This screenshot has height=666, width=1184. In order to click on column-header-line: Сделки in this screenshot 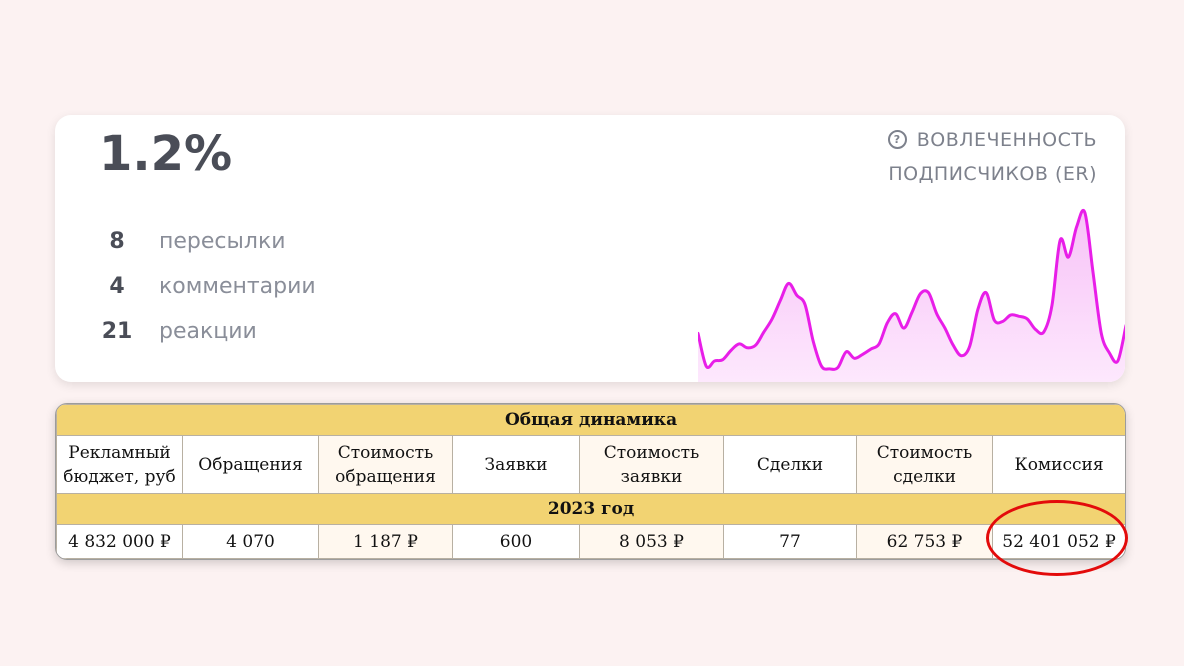, I will do `click(790, 464)`.